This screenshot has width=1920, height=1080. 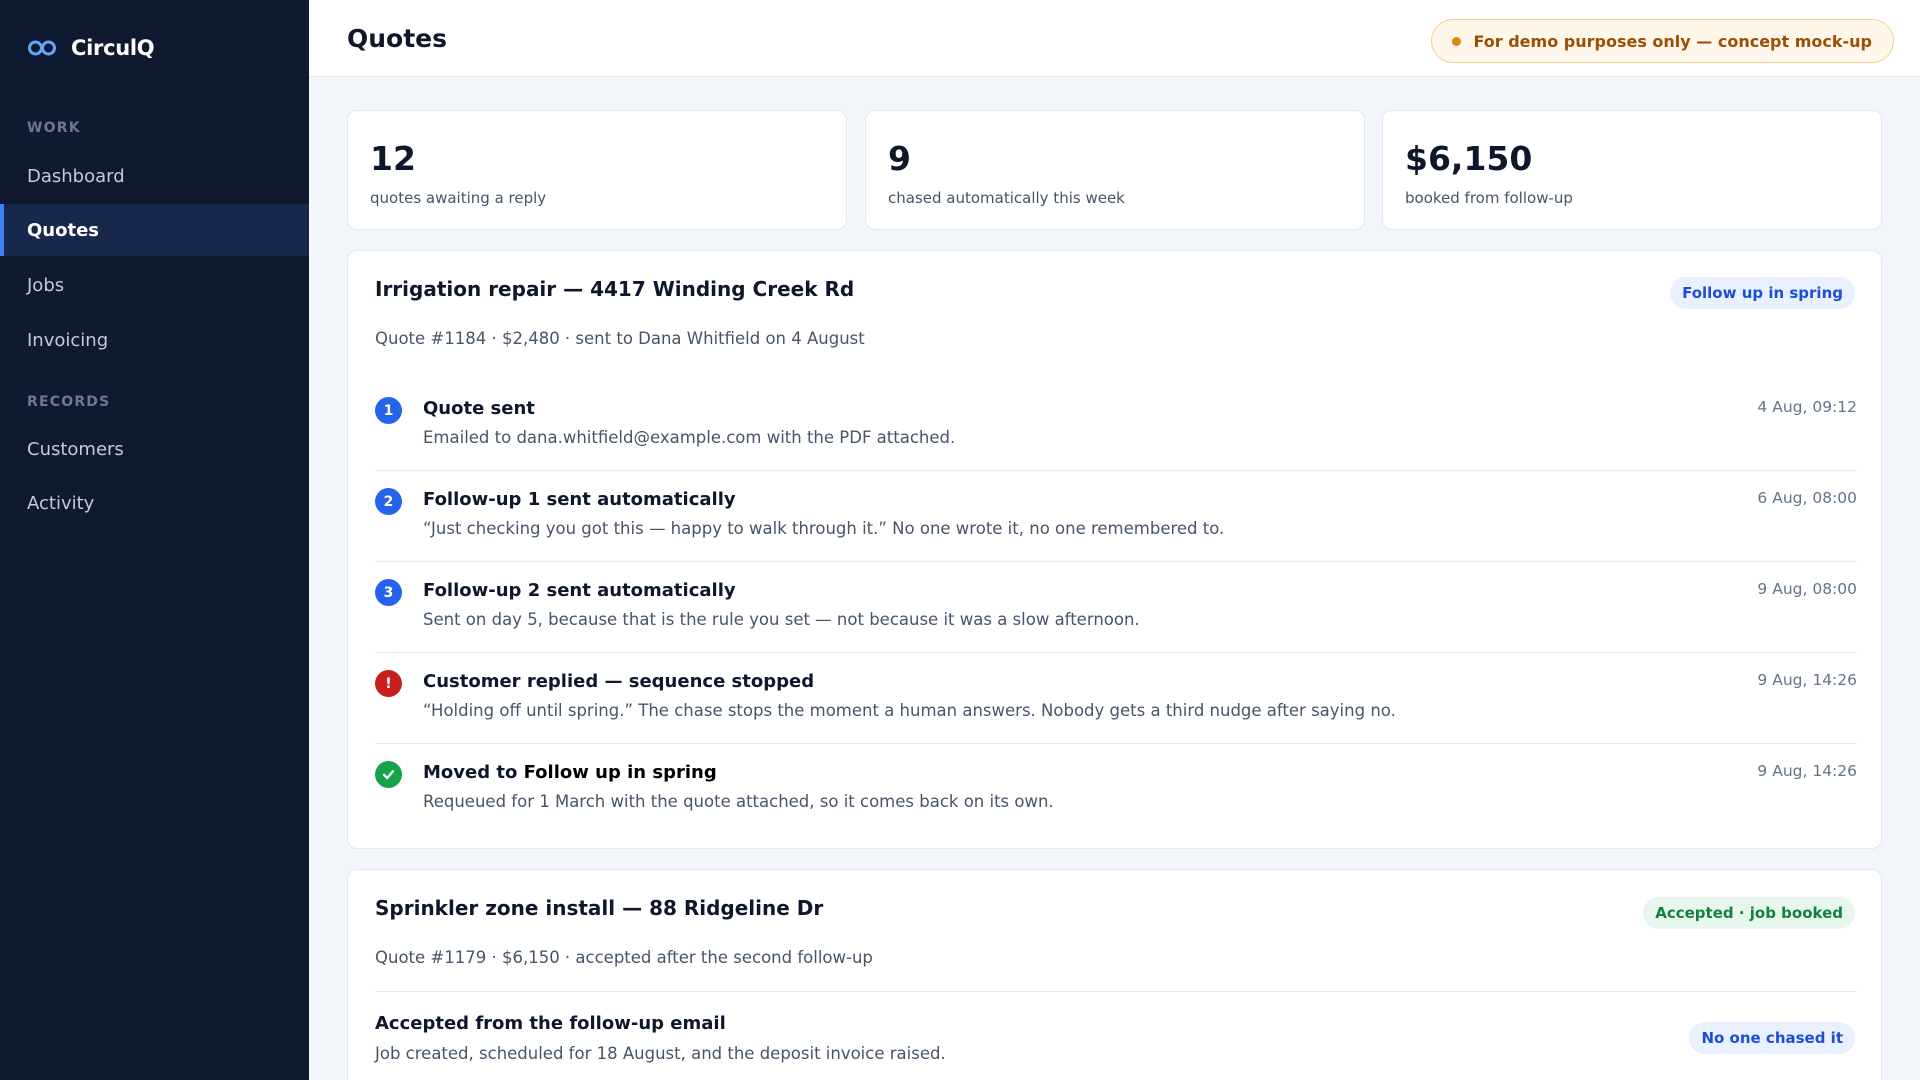 I want to click on stat-value: $6,150, so click(x=1469, y=158).